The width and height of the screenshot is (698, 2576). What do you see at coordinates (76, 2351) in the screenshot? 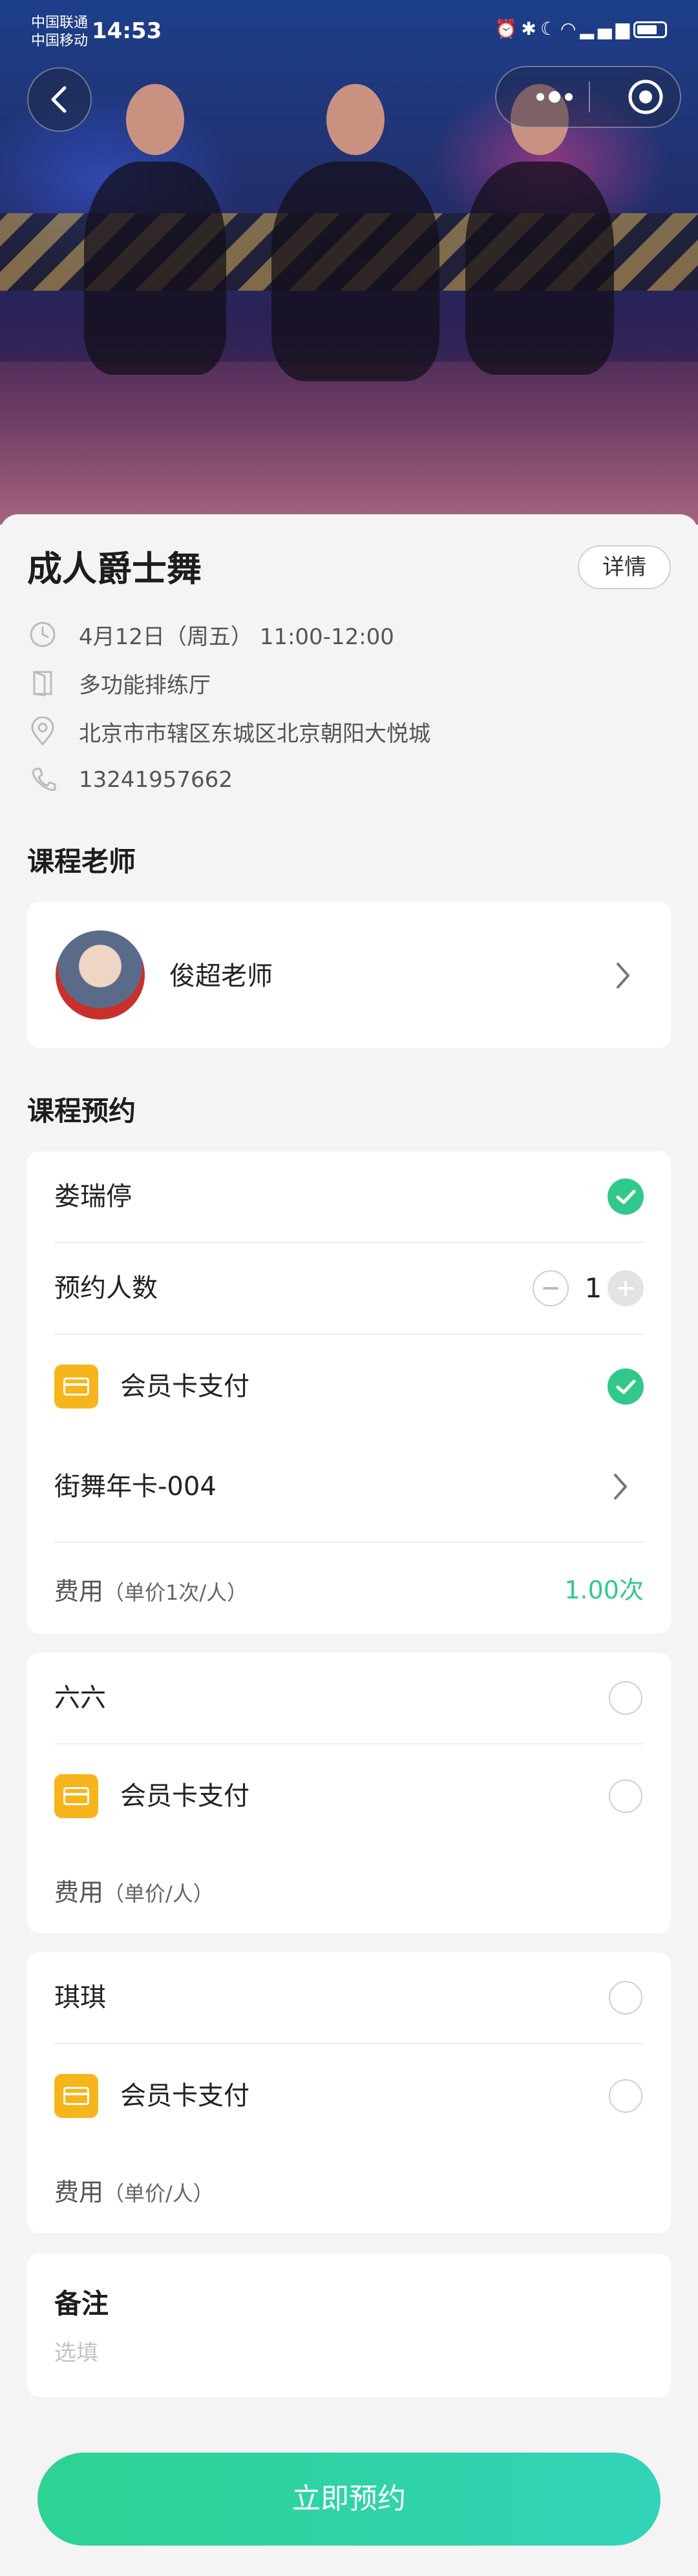
I see `remark-input: 选填` at bounding box center [76, 2351].